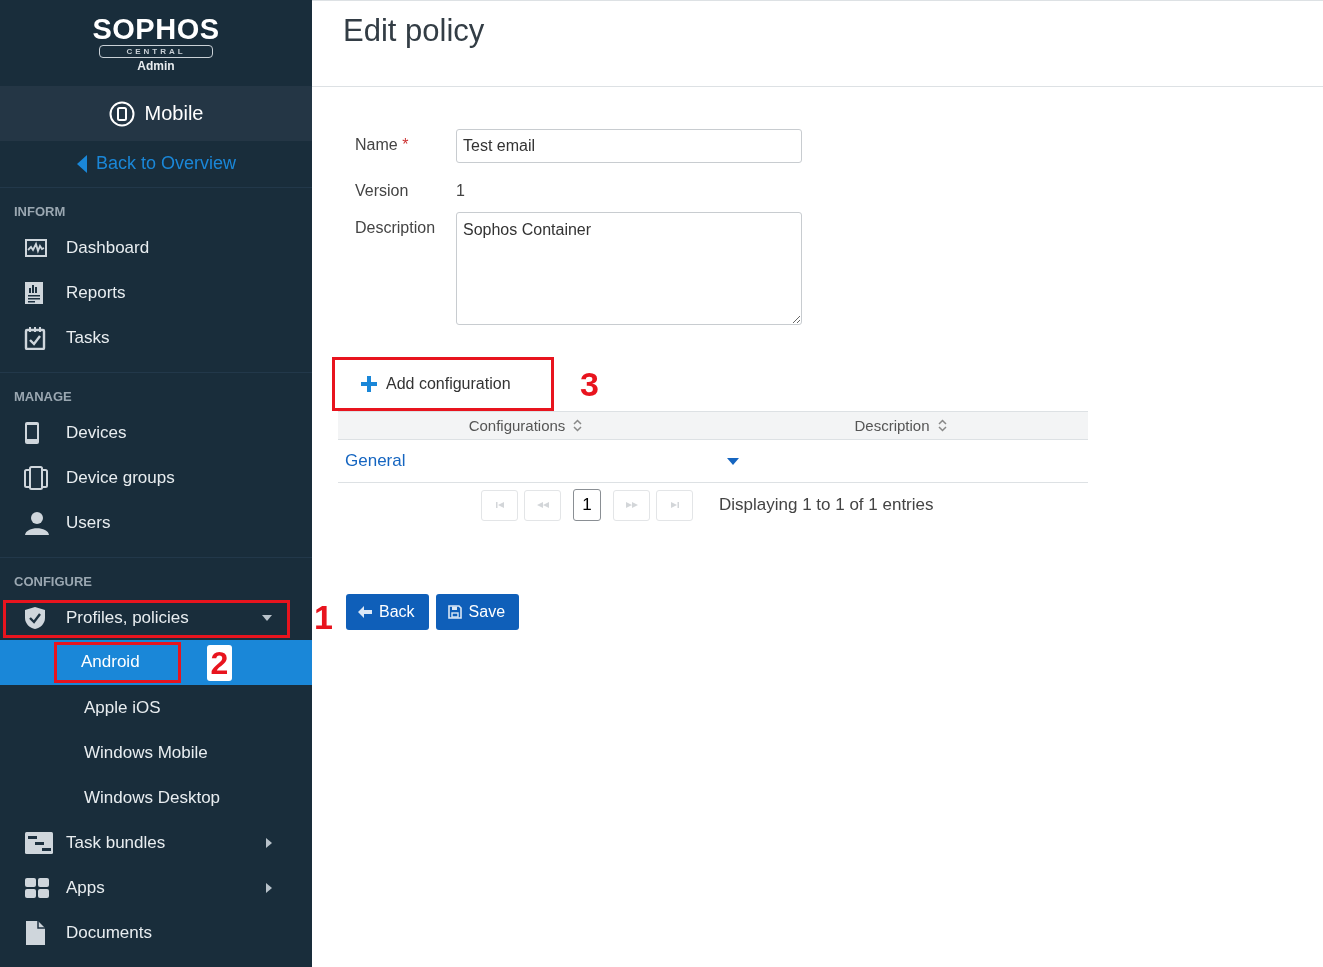 The height and width of the screenshot is (967, 1323). I want to click on logo-wordmark: SOPHOS, so click(156, 28).